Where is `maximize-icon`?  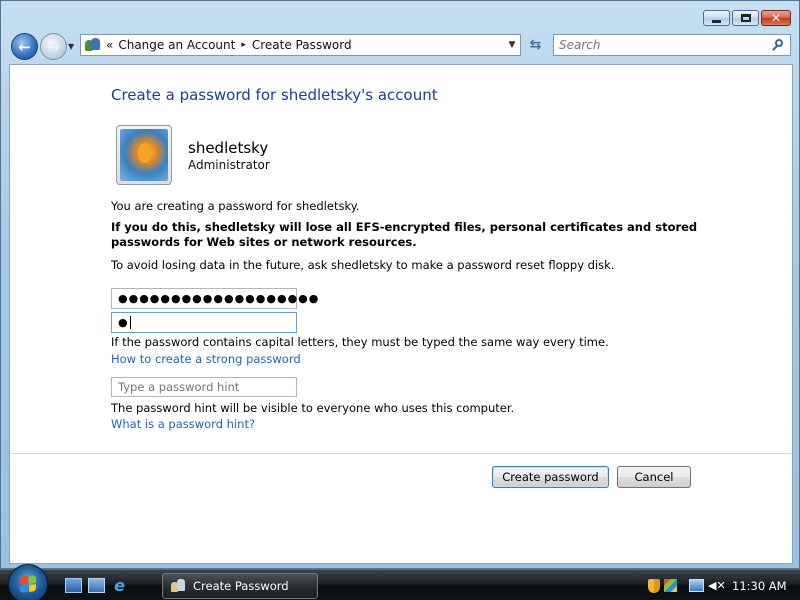 maximize-icon is located at coordinates (745, 18).